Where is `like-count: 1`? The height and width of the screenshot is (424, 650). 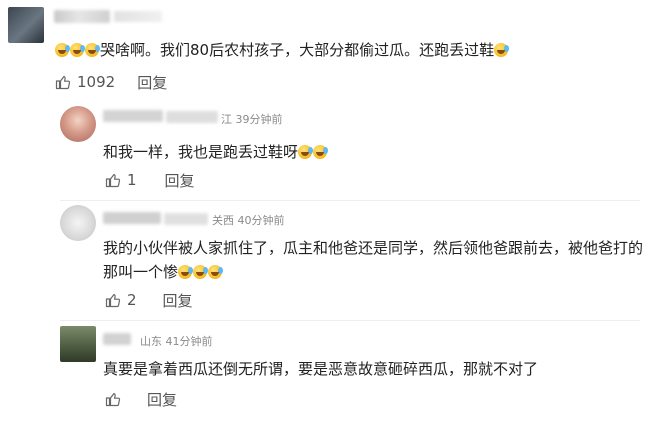
like-count: 1 is located at coordinates (132, 180).